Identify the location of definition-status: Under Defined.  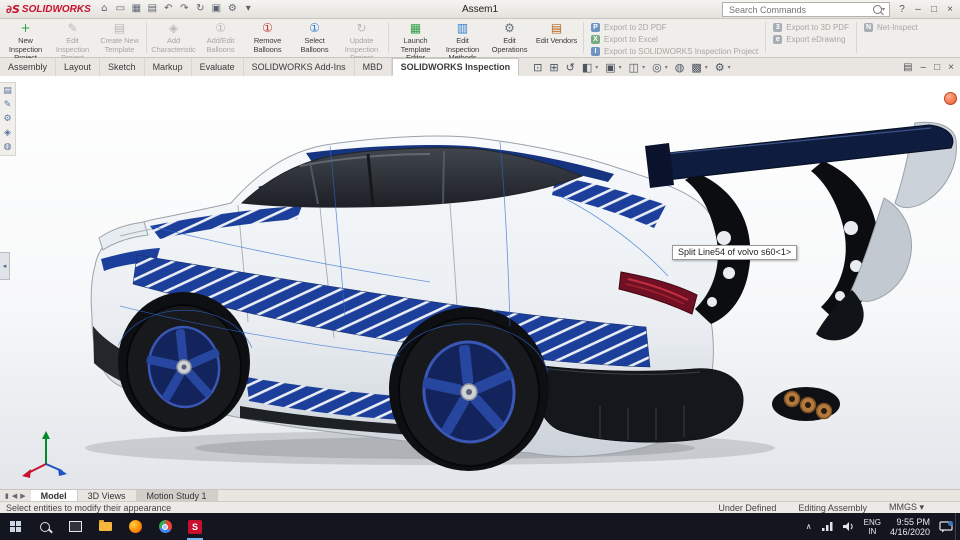
(747, 507).